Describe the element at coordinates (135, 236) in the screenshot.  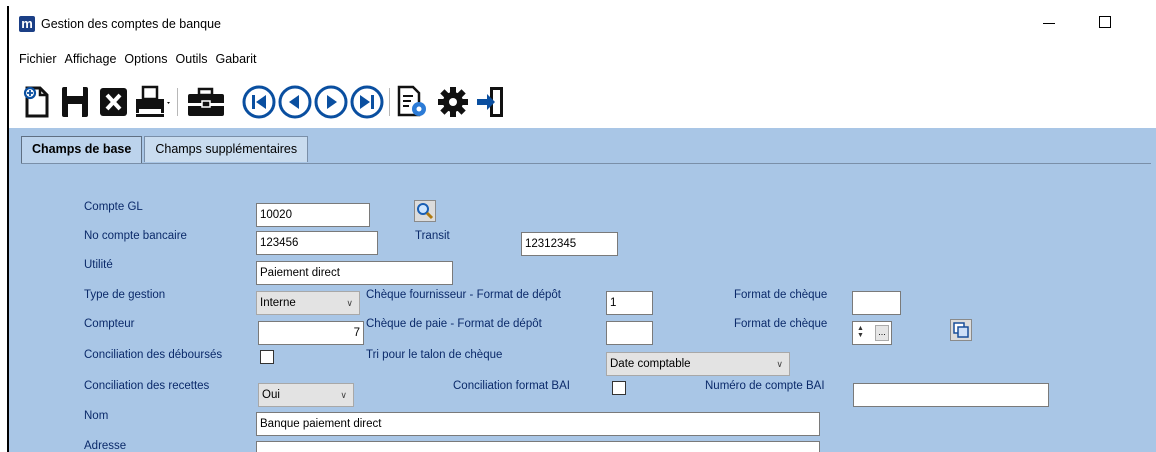
I see `no-compte-label: No compte bancaire` at that location.